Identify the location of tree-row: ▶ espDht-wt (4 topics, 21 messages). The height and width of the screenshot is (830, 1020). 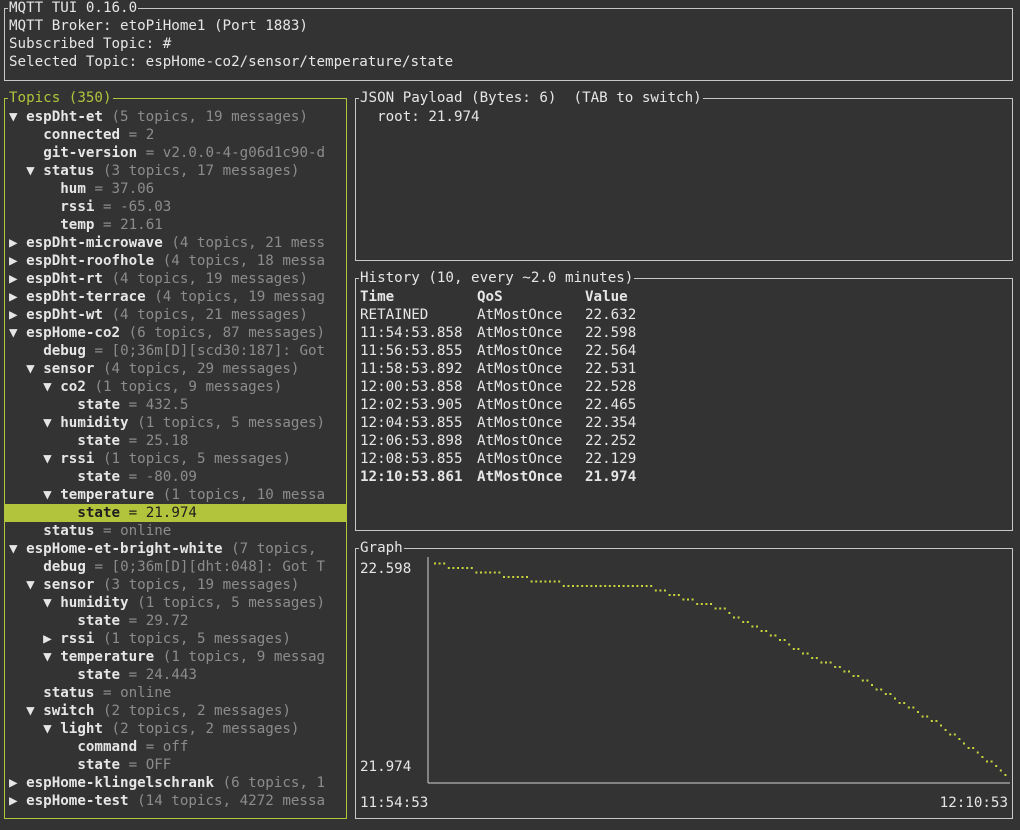
(175, 315).